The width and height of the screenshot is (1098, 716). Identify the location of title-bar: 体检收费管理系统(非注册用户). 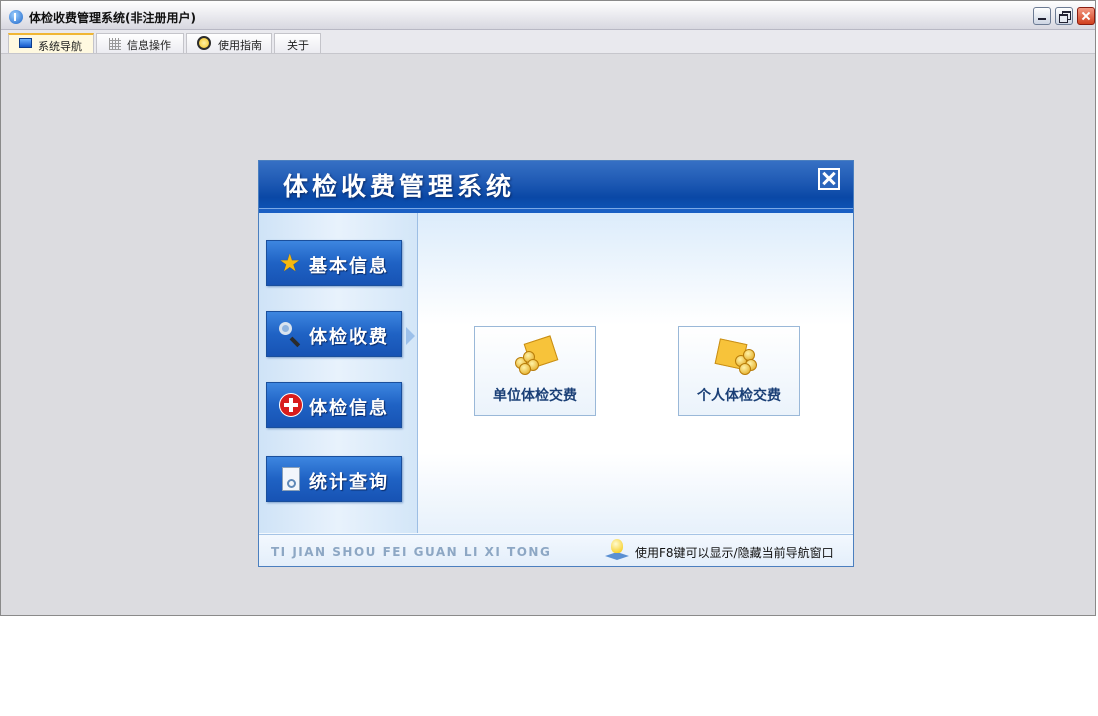
(548, 15).